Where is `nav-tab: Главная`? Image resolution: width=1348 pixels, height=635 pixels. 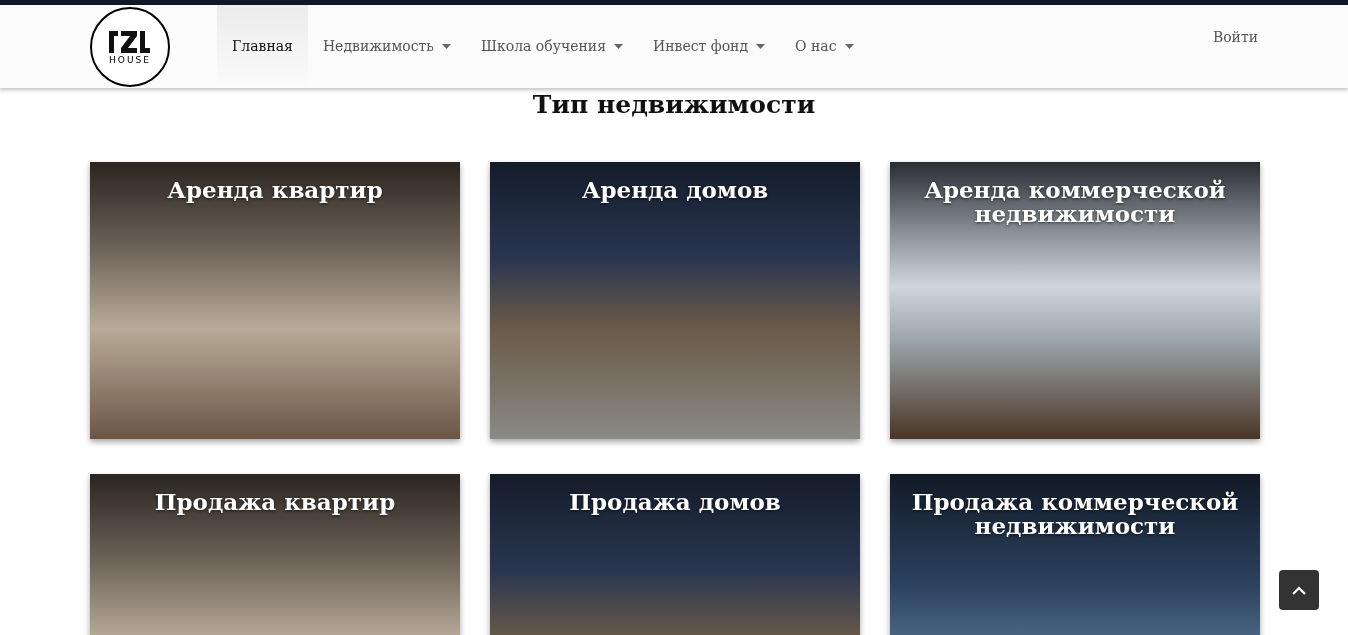 nav-tab: Главная is located at coordinates (262, 46).